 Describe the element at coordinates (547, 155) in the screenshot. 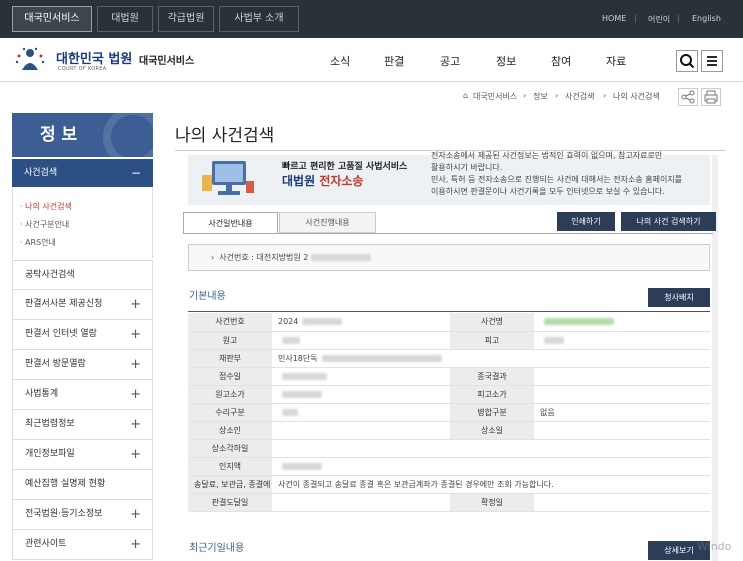

I see `banner-notice-line: 전자소송에서 제공된 사건정보는 법적인 효력이 없으며, 참고자료로만` at that location.